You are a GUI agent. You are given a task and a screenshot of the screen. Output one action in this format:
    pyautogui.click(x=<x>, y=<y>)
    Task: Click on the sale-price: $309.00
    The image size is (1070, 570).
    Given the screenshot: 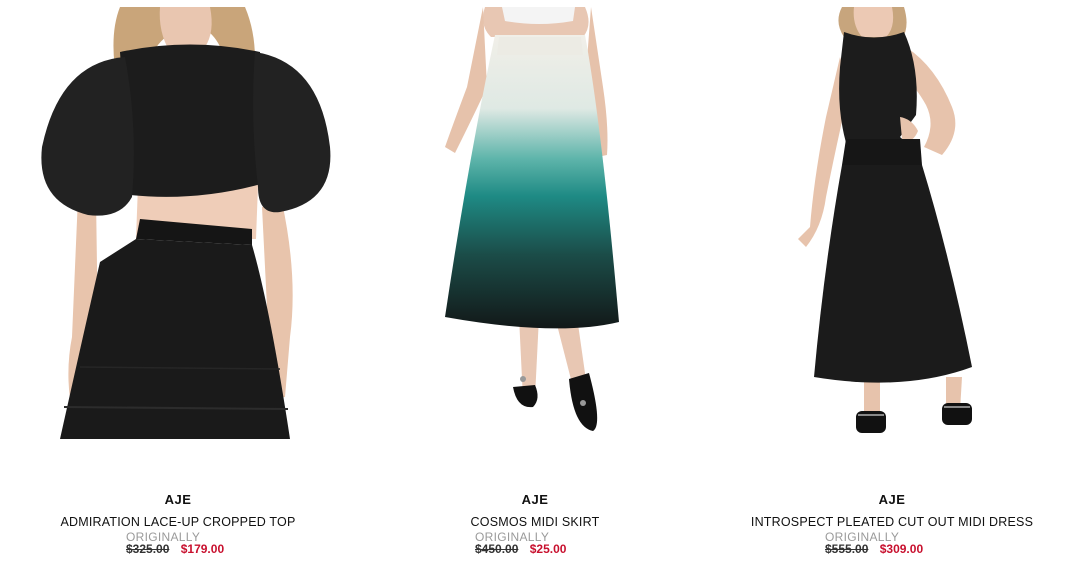 What is the action you would take?
    pyautogui.click(x=901, y=549)
    